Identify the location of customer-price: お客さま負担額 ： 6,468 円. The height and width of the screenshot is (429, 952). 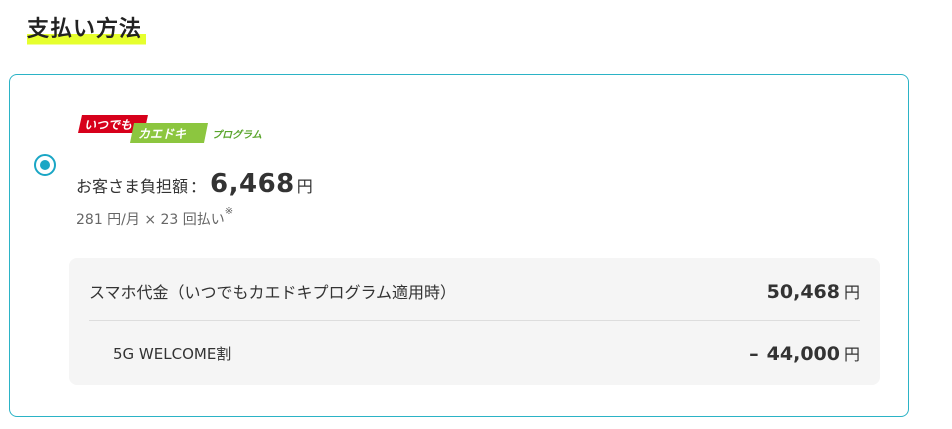
(194, 184).